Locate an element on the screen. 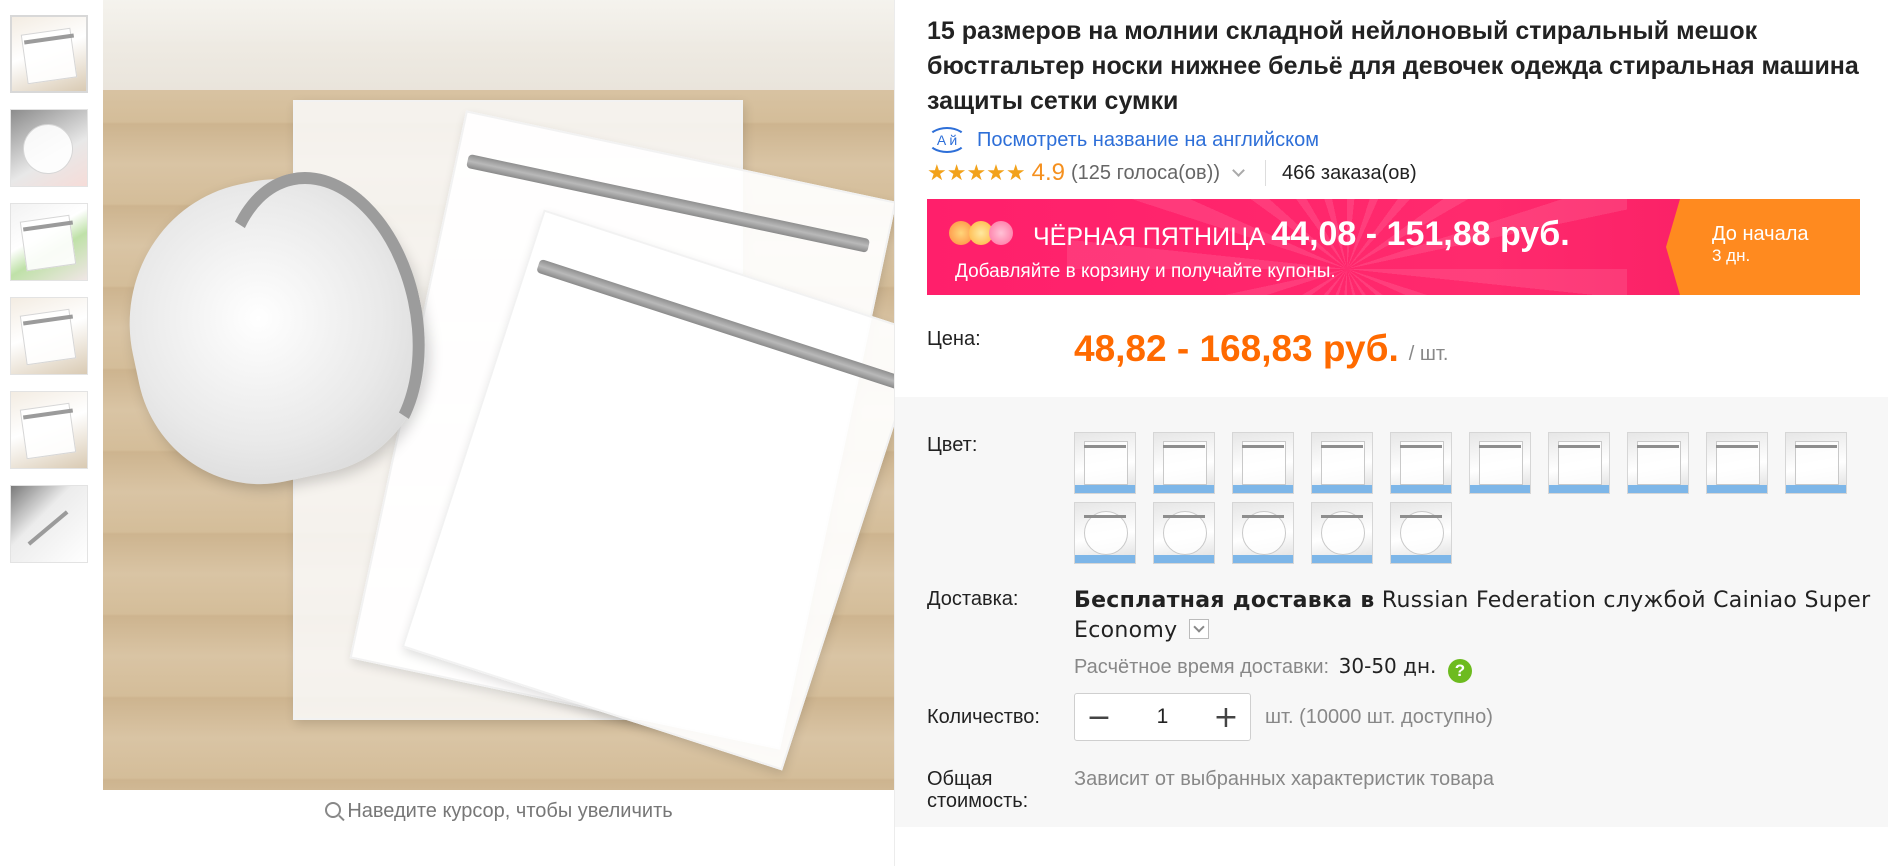  help-icon: ? is located at coordinates (1459, 671).